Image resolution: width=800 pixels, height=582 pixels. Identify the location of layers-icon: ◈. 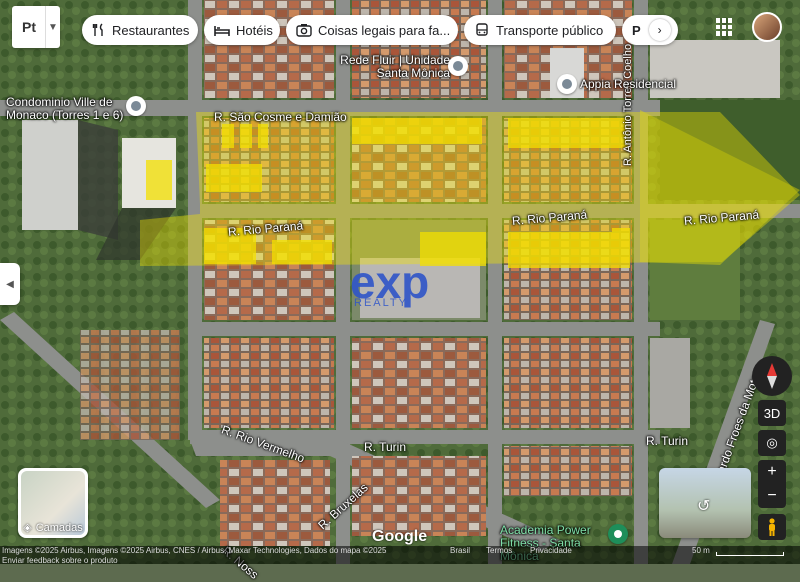
(27, 528).